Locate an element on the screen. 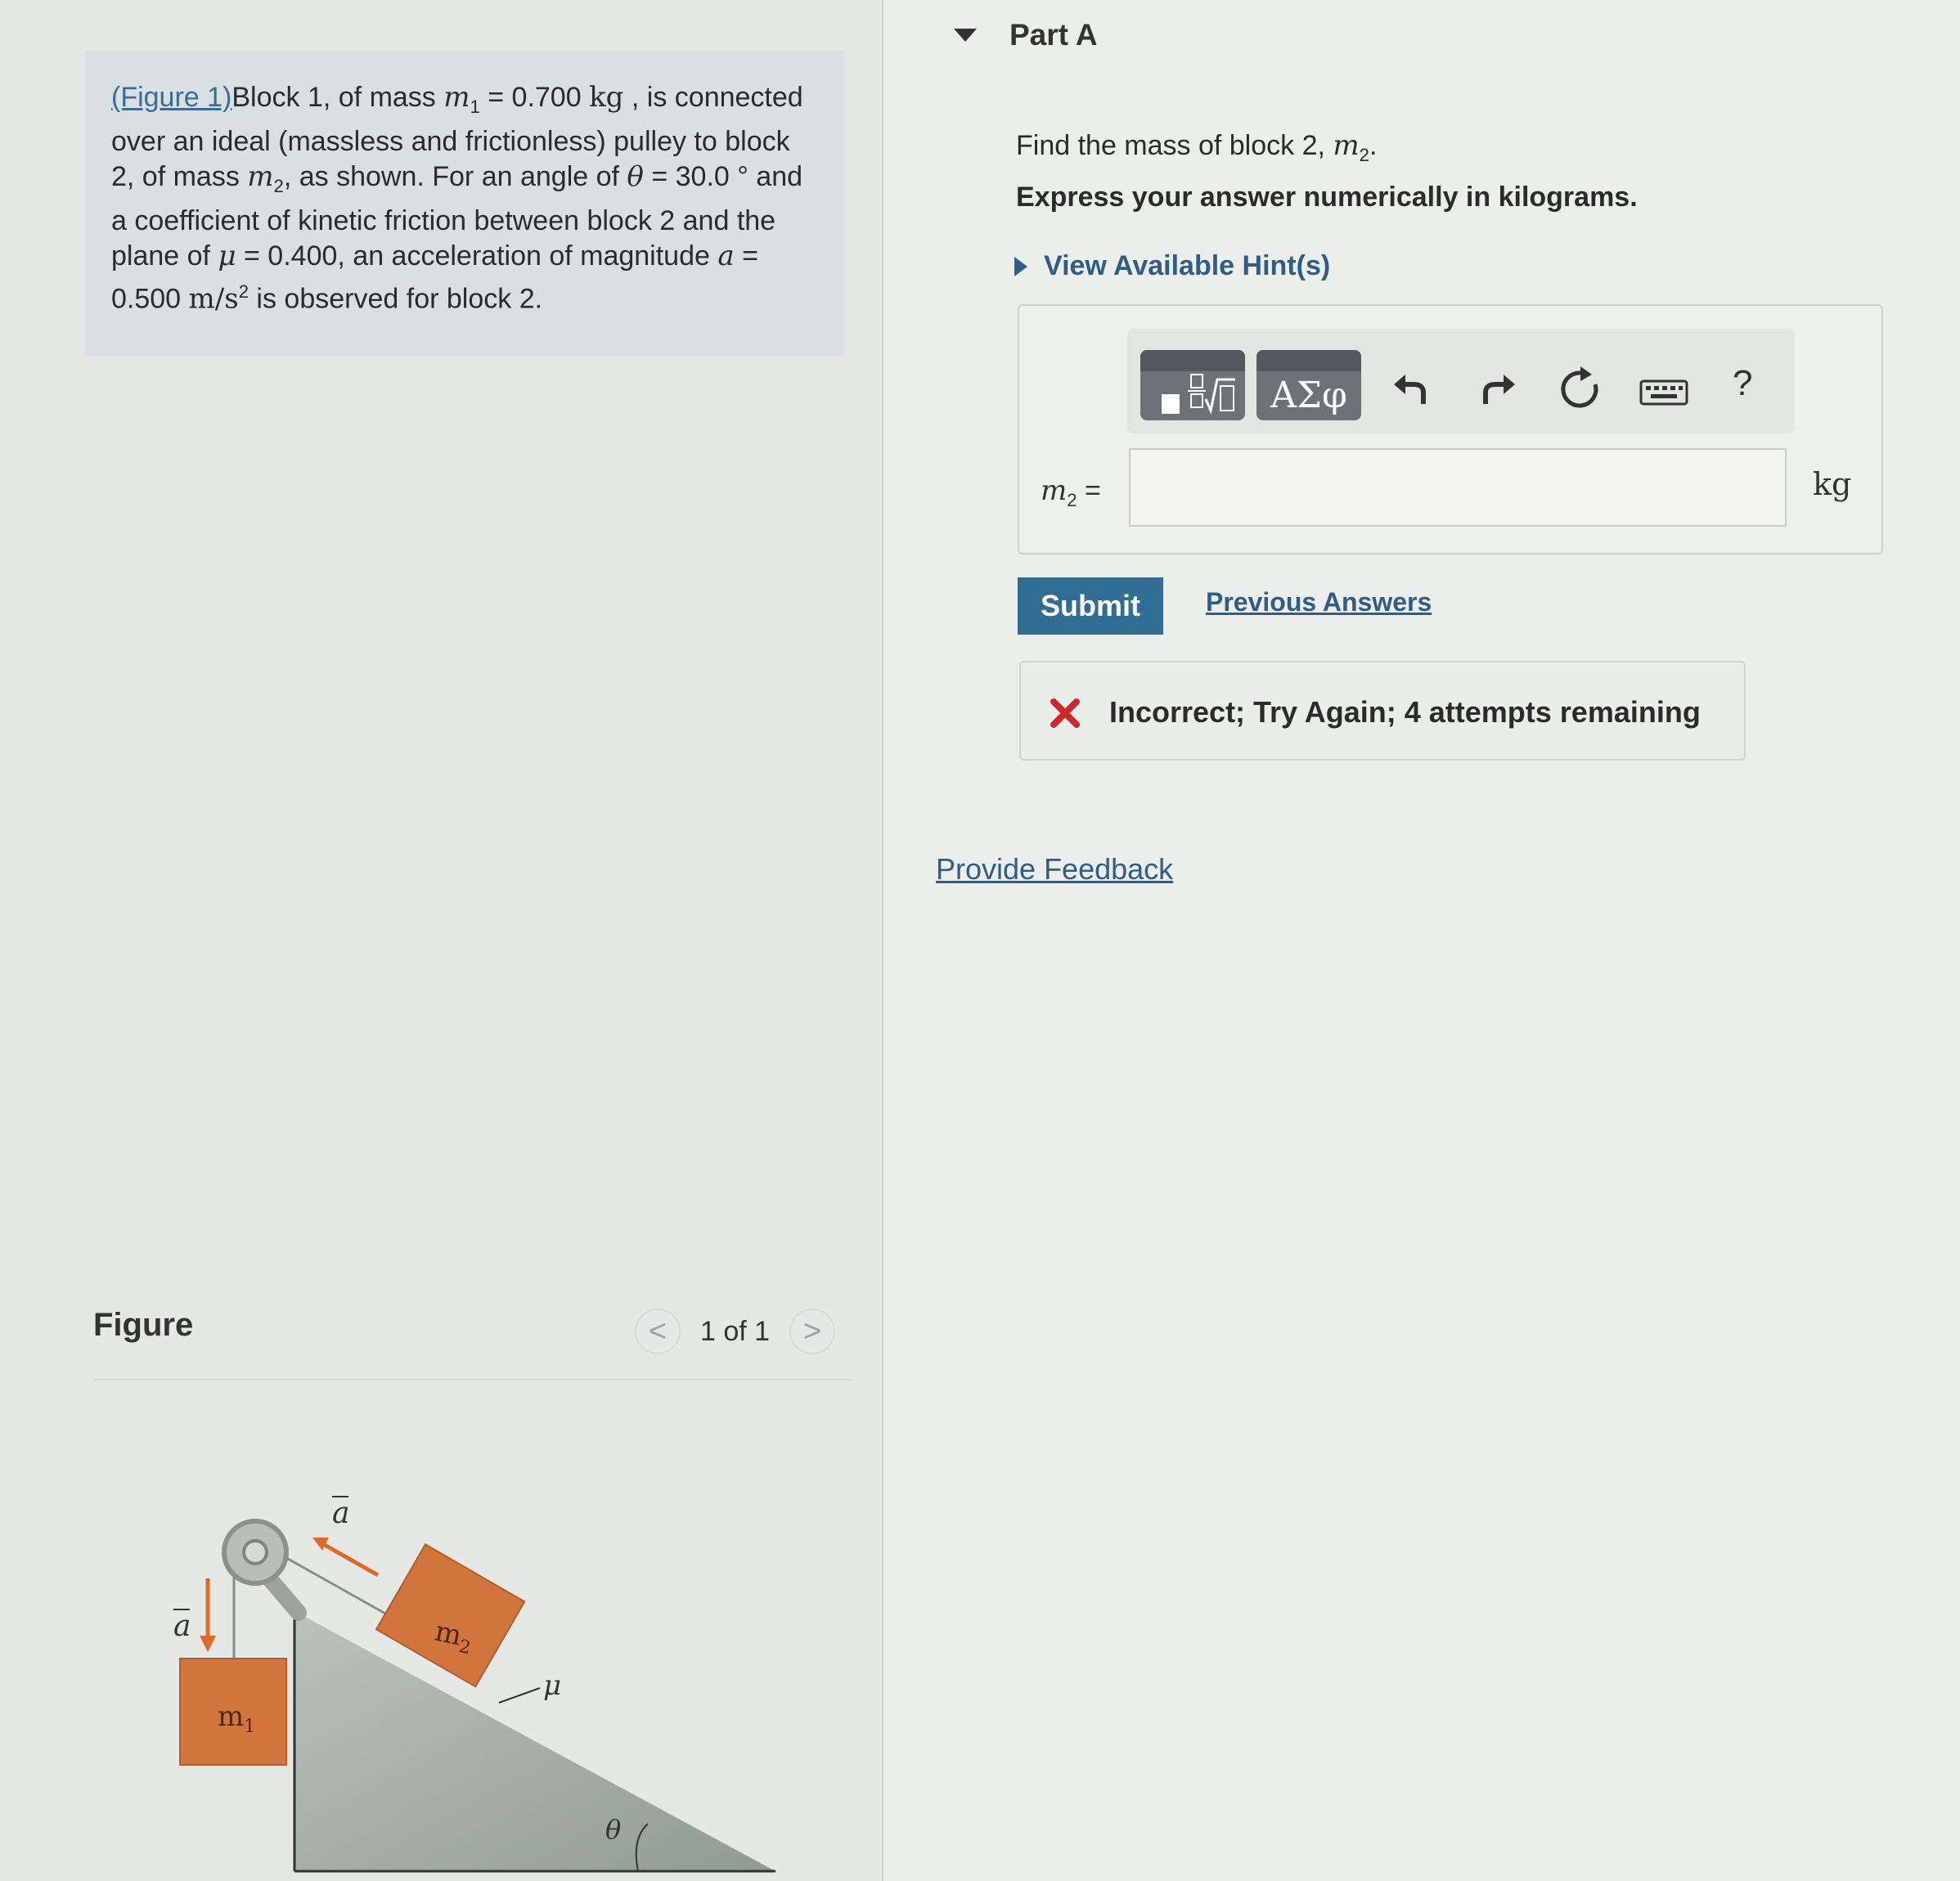 The image size is (1960, 1881). figure-divider is located at coordinates (472, 1379).